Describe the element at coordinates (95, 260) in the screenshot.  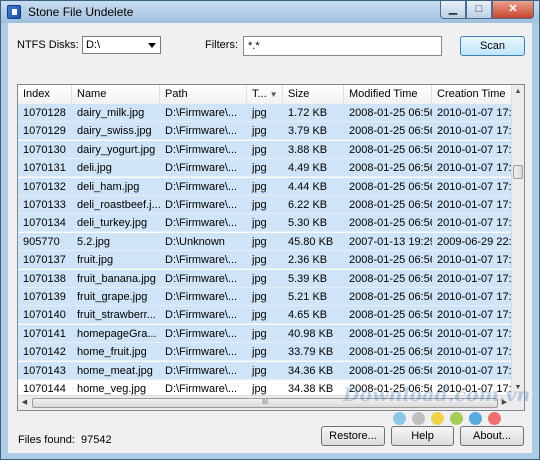
I see `cell-name: fruit.jpg` at that location.